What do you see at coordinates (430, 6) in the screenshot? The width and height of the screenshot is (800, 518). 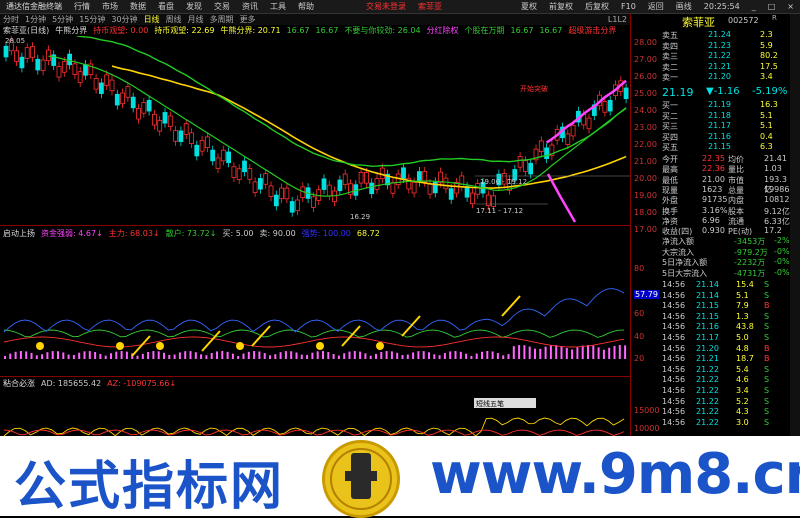 I see `stock-name-title: 索菲亚` at bounding box center [430, 6].